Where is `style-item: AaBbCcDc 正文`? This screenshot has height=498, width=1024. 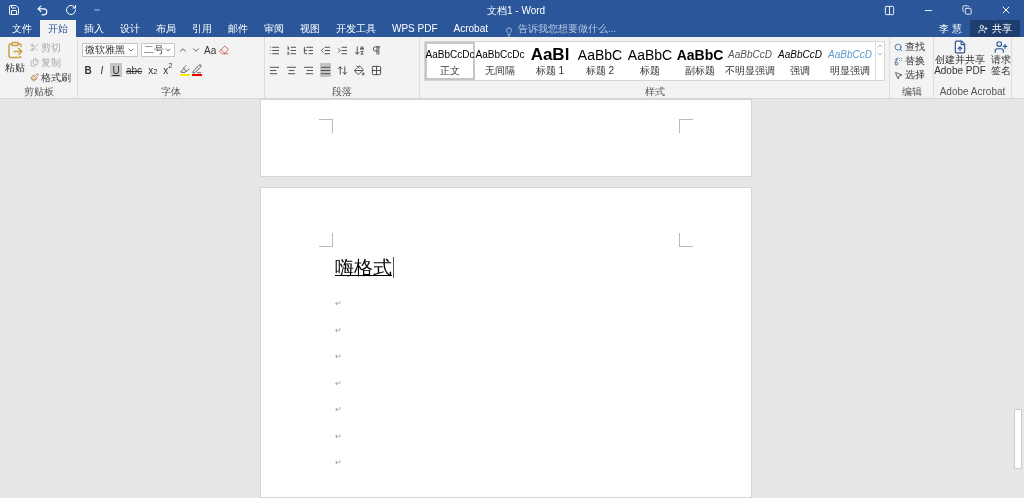 style-item: AaBbCcDc 正文 is located at coordinates (450, 61).